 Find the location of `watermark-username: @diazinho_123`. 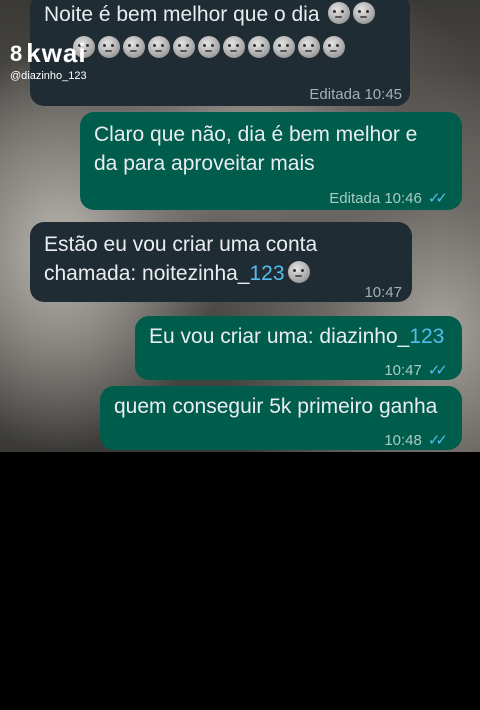

watermark-username: @diazinho_123 is located at coordinates (48, 76).